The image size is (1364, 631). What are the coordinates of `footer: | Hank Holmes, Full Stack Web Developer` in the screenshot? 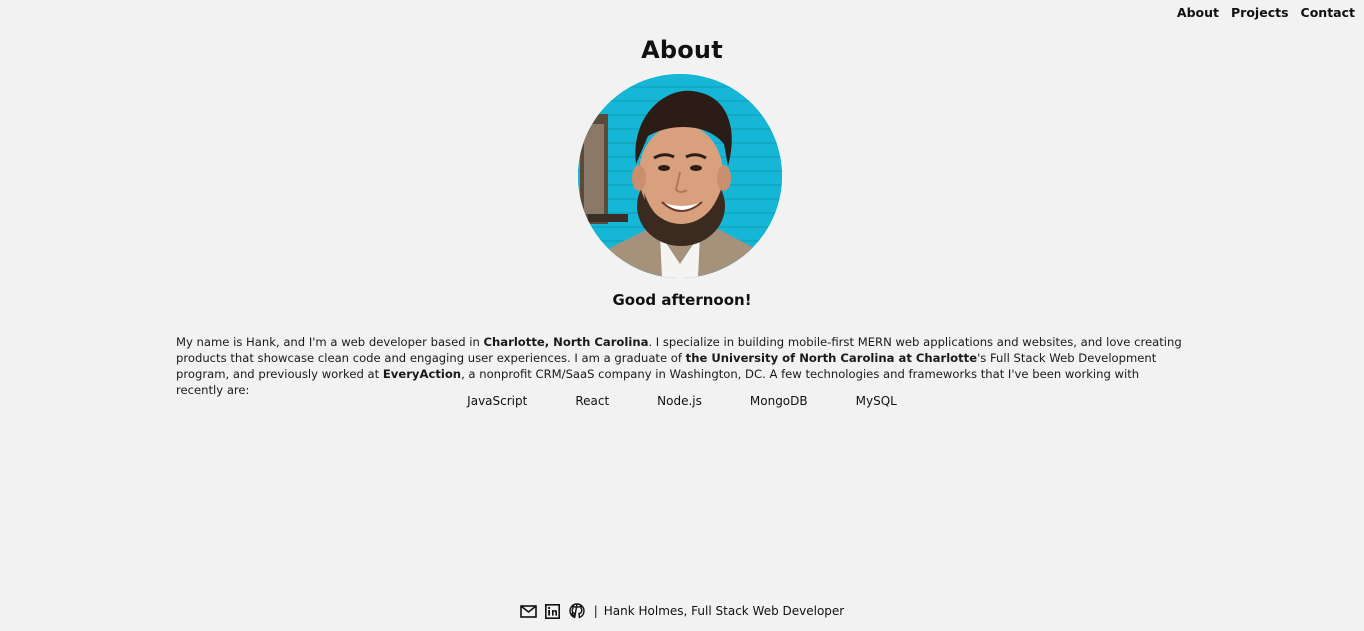 It's located at (682, 611).